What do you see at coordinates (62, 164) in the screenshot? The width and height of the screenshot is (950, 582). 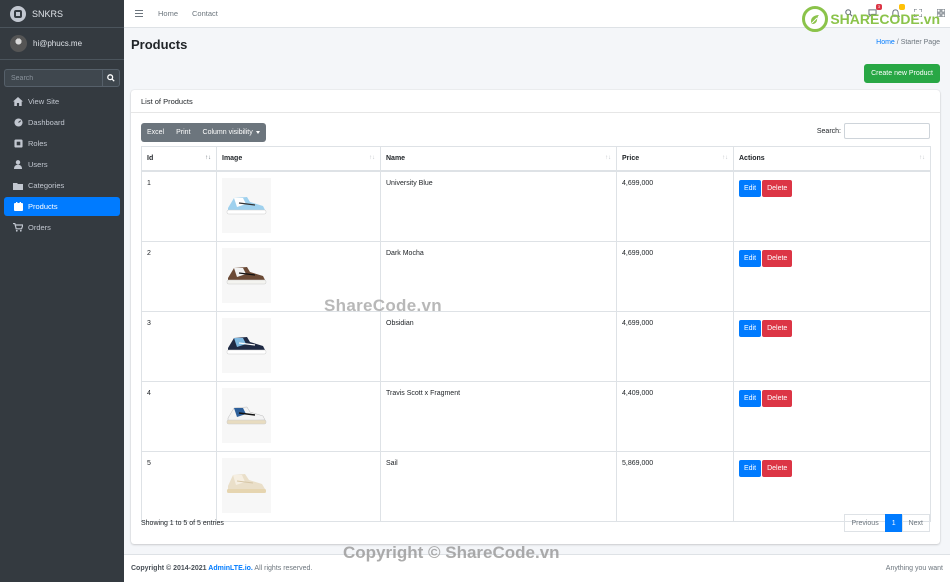 I see `sidebar-item-users: Users` at bounding box center [62, 164].